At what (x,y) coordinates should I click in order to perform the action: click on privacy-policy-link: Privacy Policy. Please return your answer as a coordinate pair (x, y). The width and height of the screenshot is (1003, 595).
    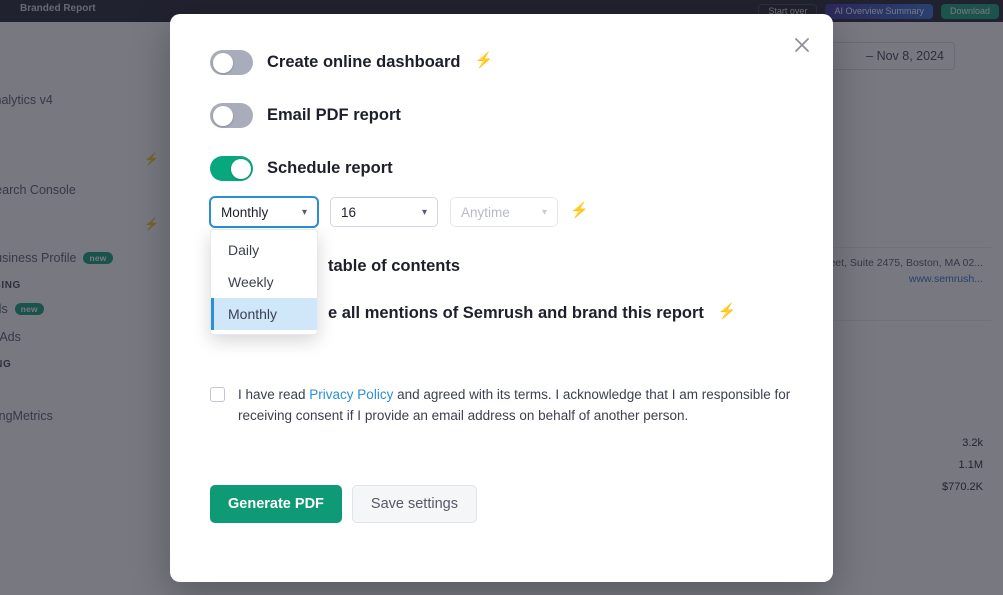
    Looking at the image, I should click on (351, 394).